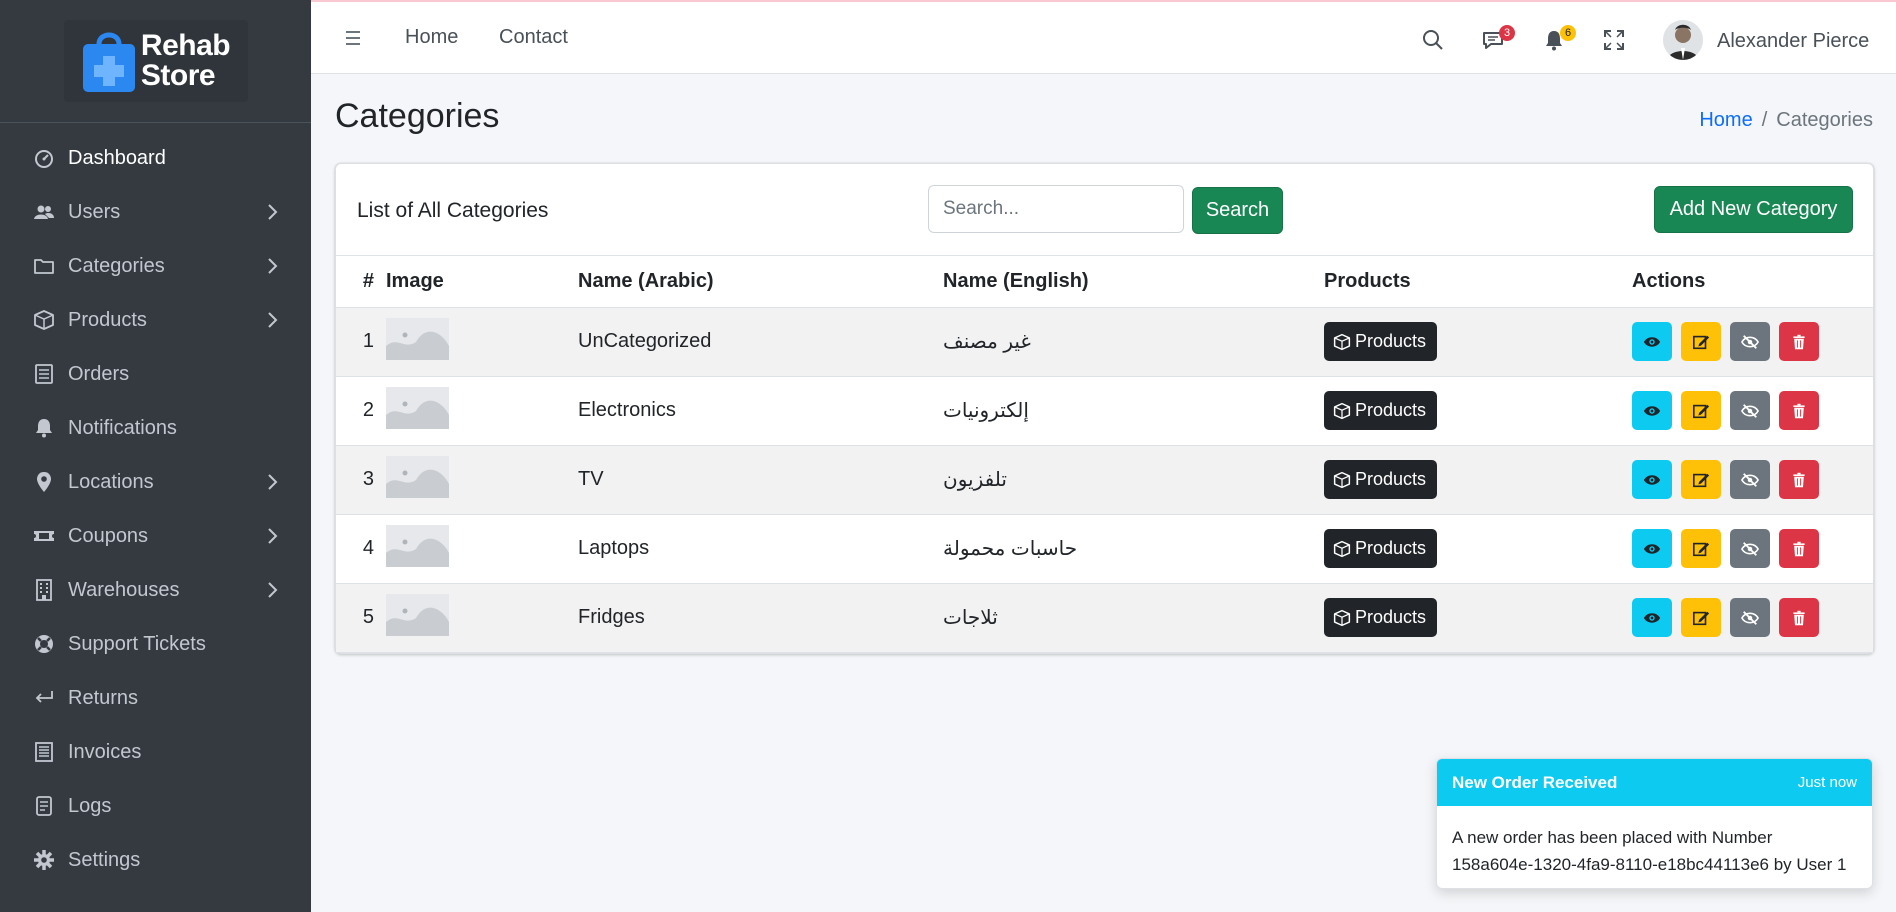  What do you see at coordinates (417, 116) in the screenshot?
I see `page-title: Categories` at bounding box center [417, 116].